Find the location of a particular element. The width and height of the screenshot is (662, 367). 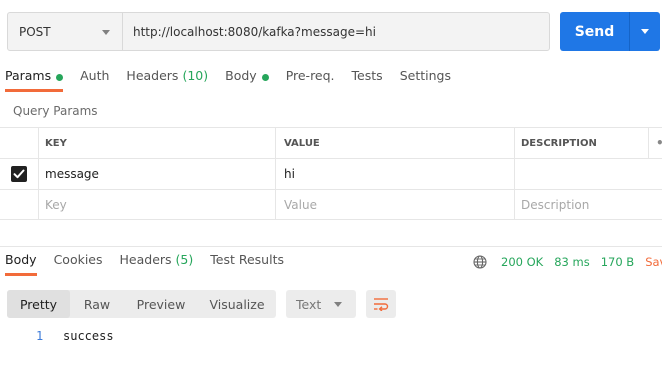

param-key-cell: message is located at coordinates (156, 174).